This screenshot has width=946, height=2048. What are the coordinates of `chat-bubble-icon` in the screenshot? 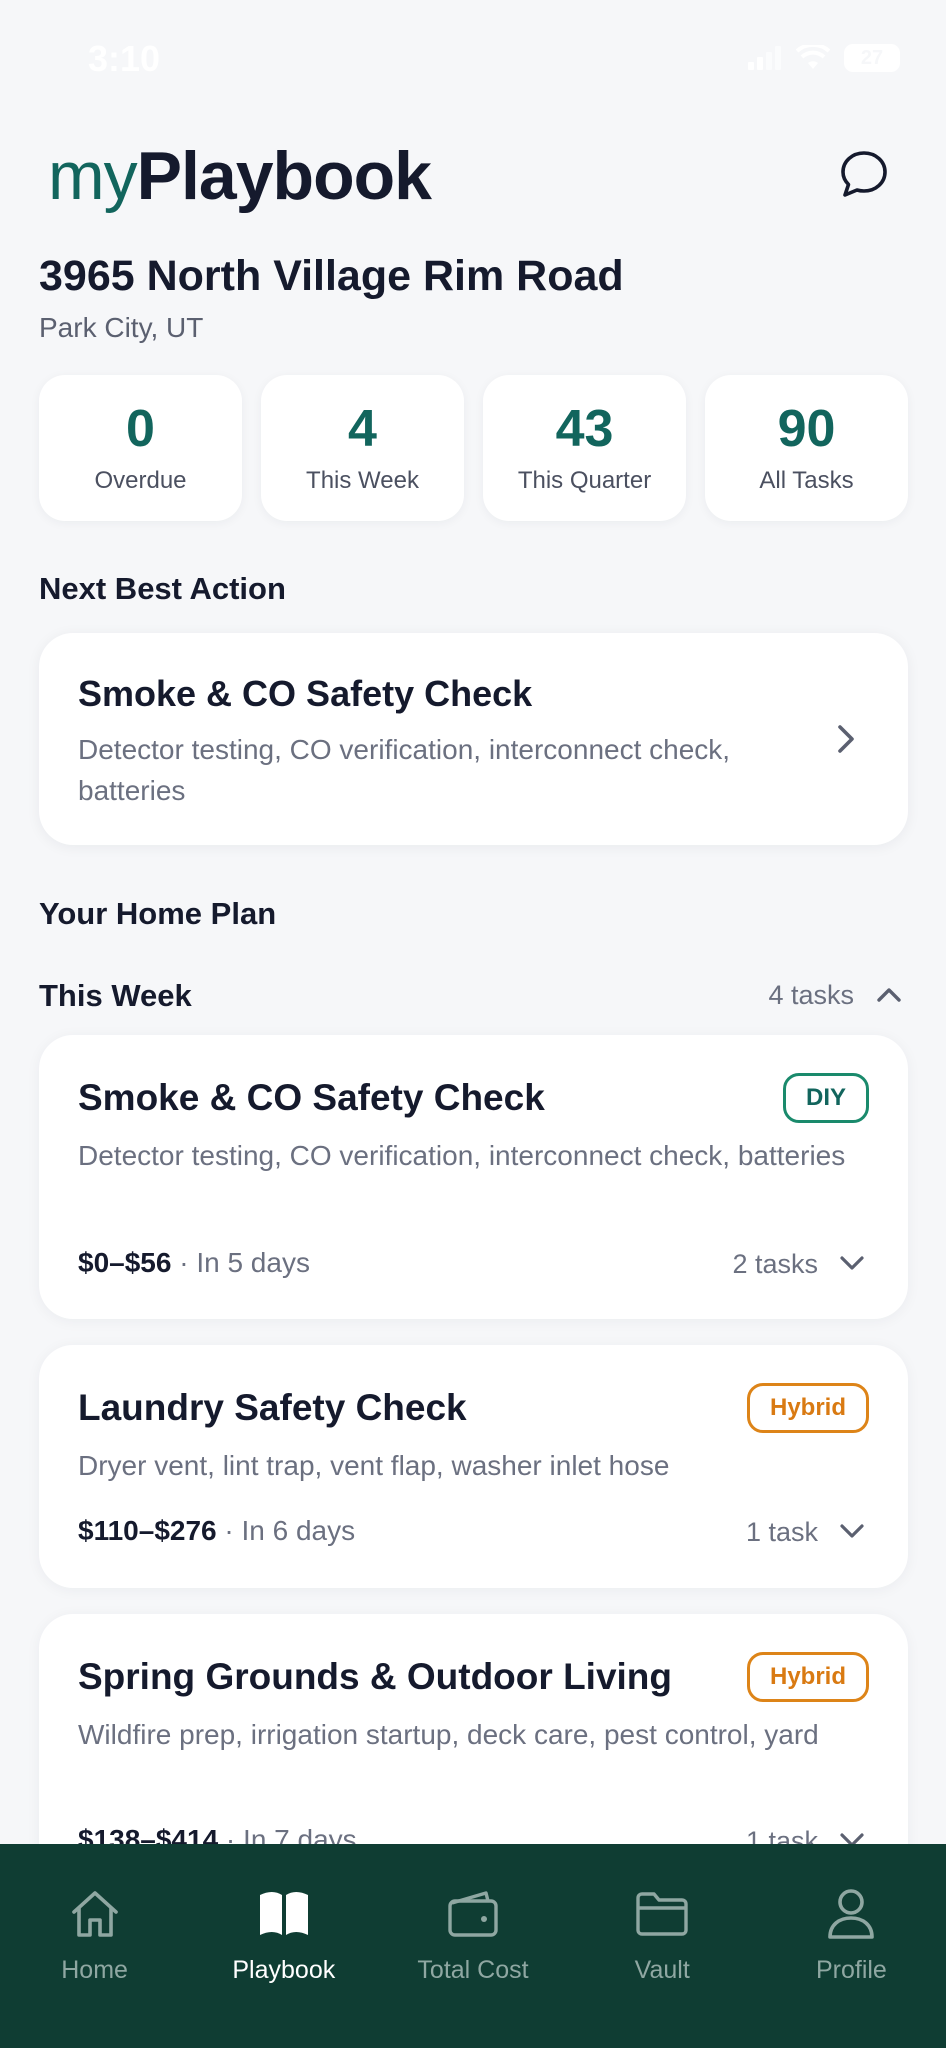 It's located at (864, 174).